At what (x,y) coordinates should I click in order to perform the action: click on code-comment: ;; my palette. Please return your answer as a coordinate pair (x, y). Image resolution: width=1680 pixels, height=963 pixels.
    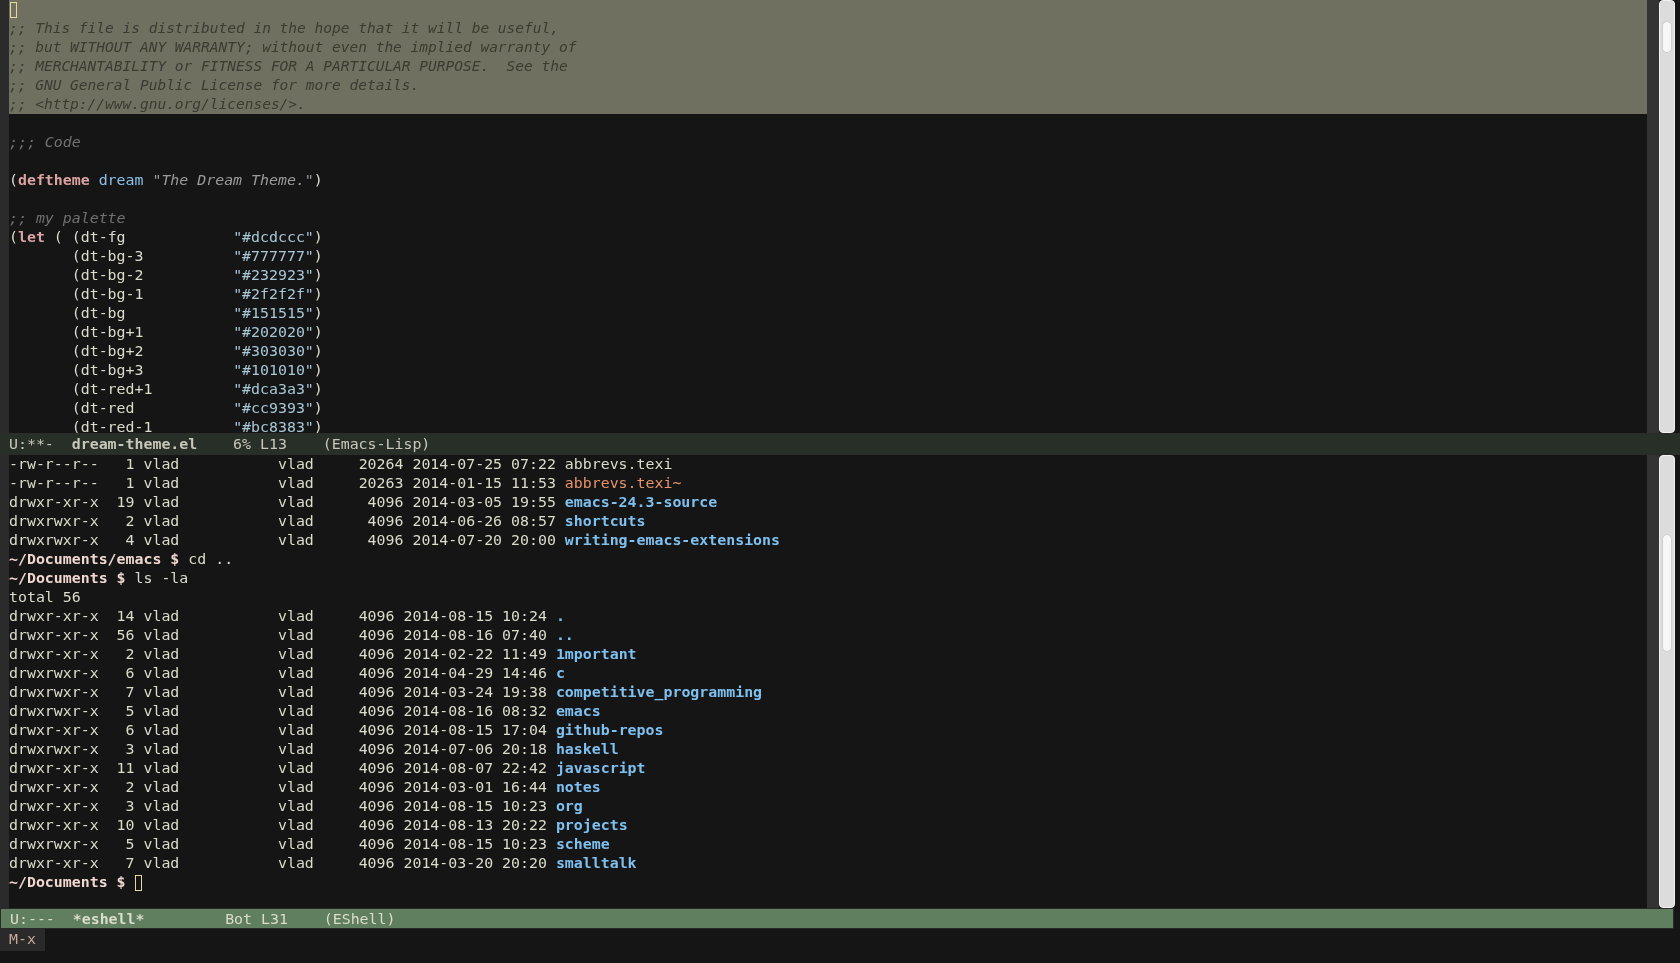
    Looking at the image, I should click on (67, 218).